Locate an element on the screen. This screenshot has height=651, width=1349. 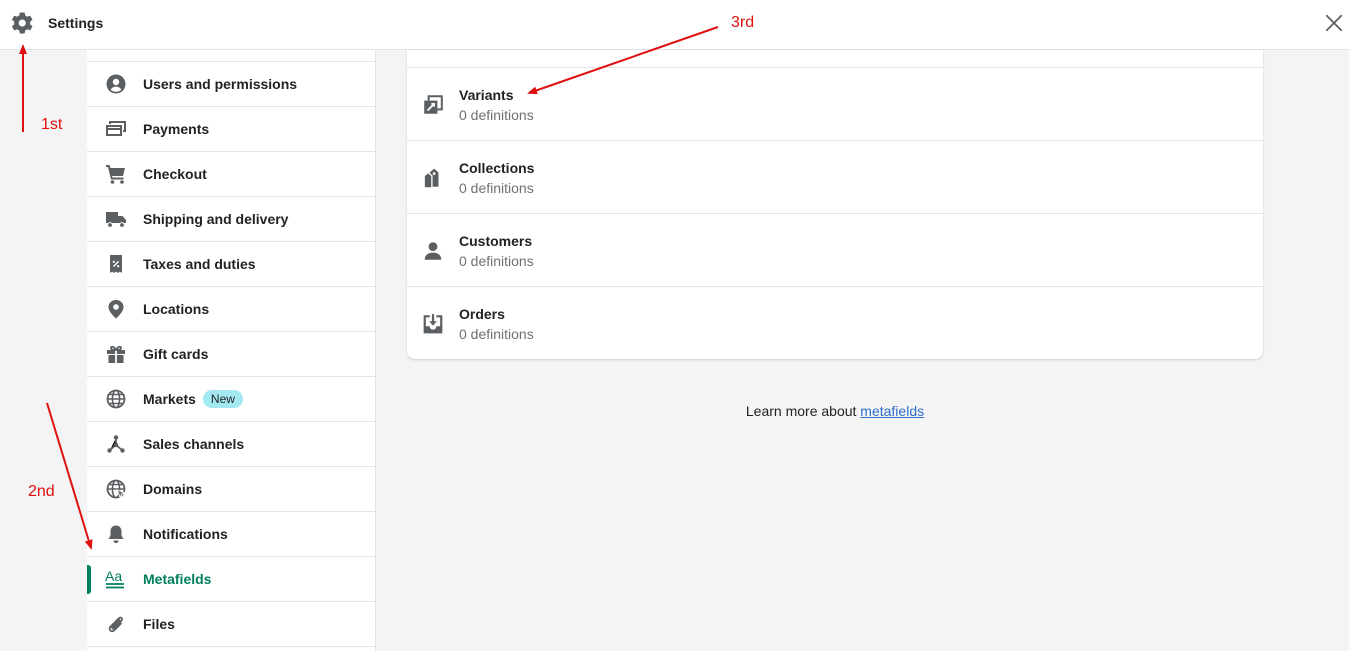
sidebar-item-shipping-and-delivery: Shipping and delivery is located at coordinates (231, 219).